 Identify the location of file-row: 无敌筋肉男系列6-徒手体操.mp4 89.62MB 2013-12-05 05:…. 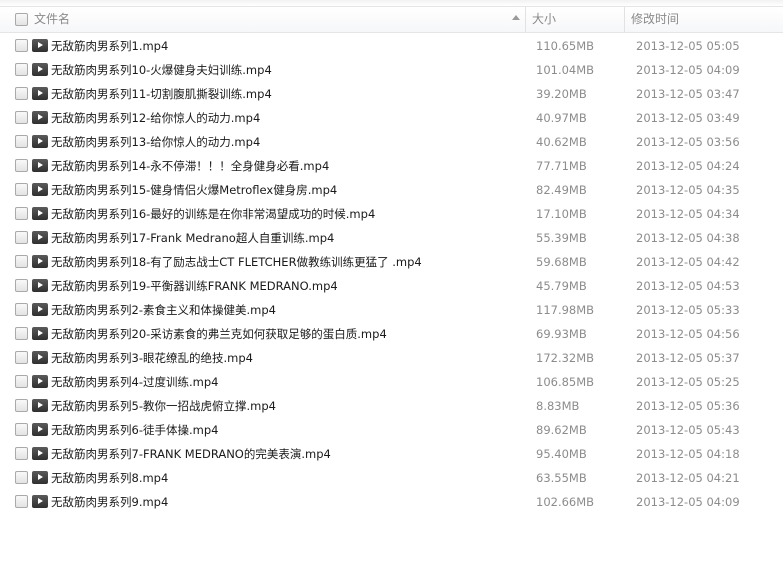
(391, 430).